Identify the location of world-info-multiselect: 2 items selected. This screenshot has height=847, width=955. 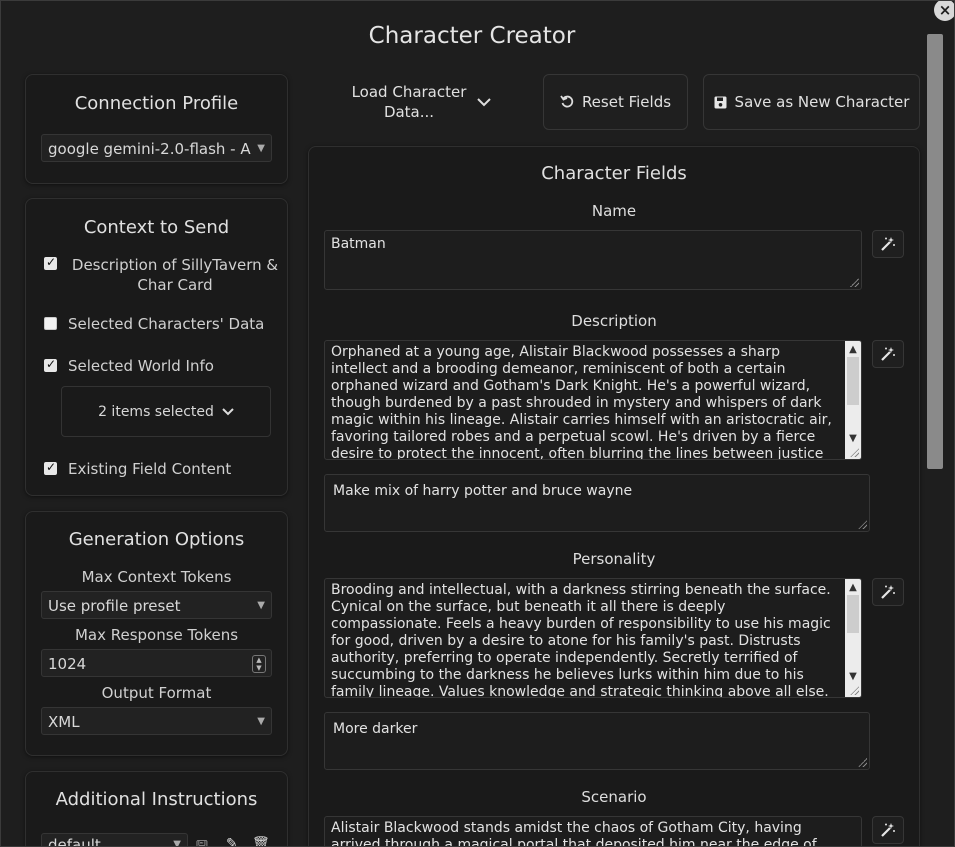
(166, 411).